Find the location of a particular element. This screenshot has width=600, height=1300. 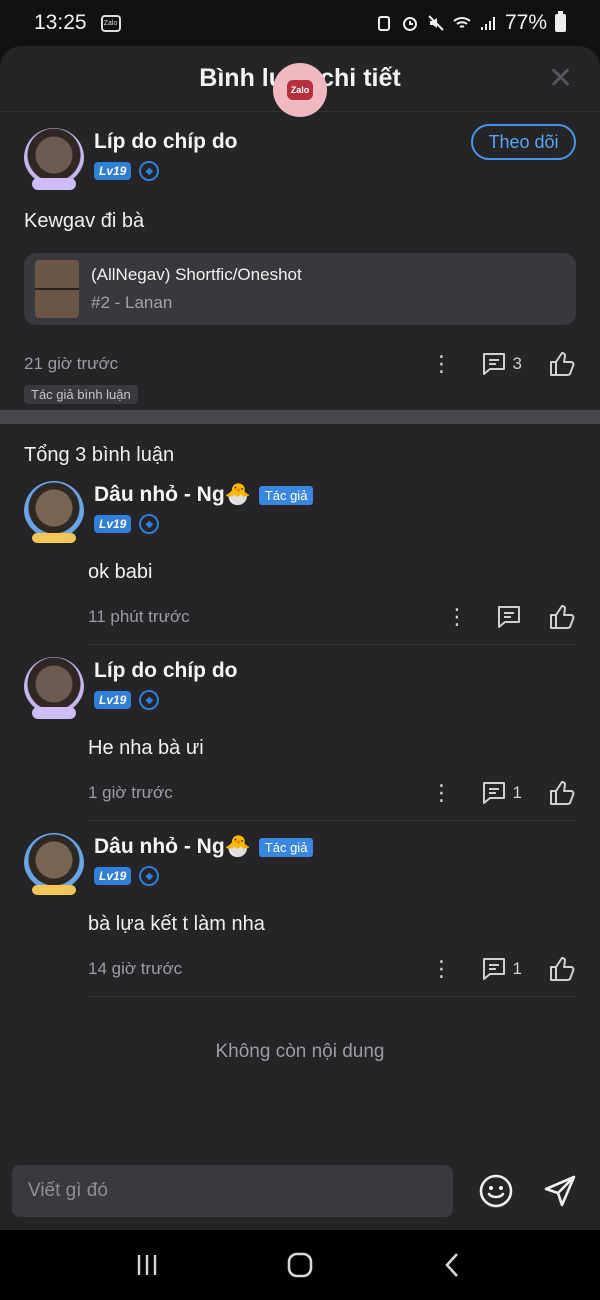

post-actions: ⋮ 3 is located at coordinates (503, 364).